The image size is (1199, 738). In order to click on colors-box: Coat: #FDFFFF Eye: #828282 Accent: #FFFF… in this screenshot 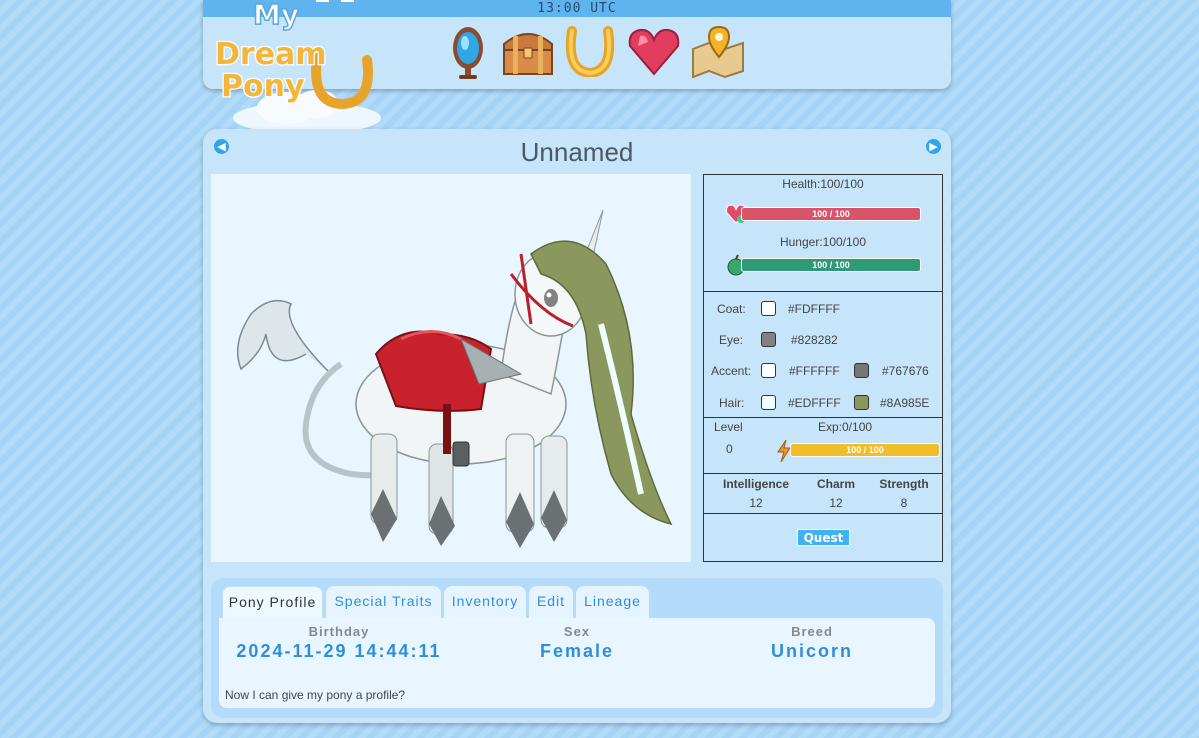, I will do `click(823, 355)`.